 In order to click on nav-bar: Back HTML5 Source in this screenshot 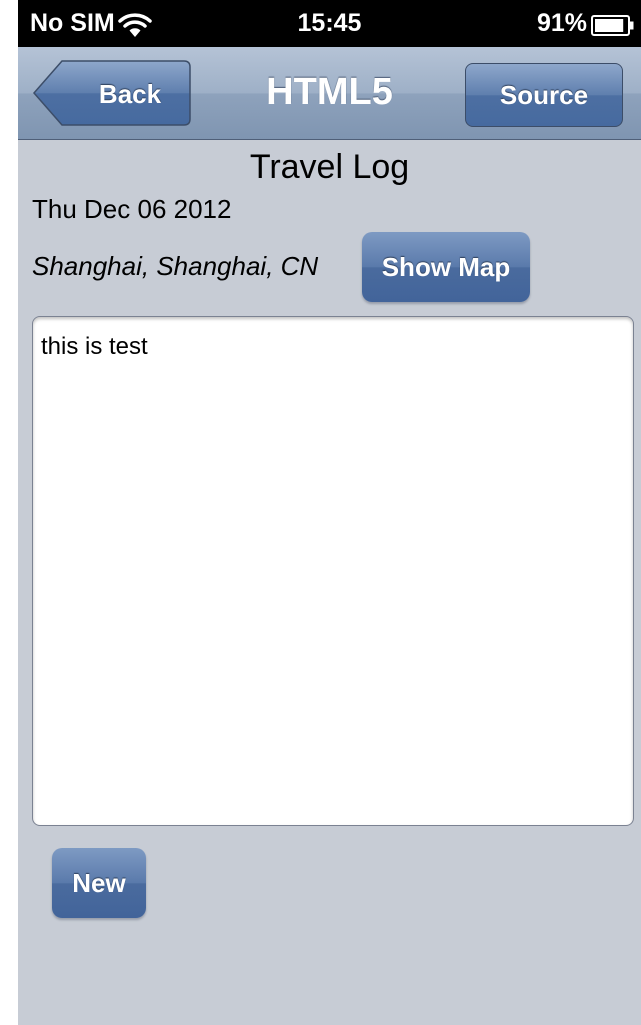, I will do `click(329, 93)`.